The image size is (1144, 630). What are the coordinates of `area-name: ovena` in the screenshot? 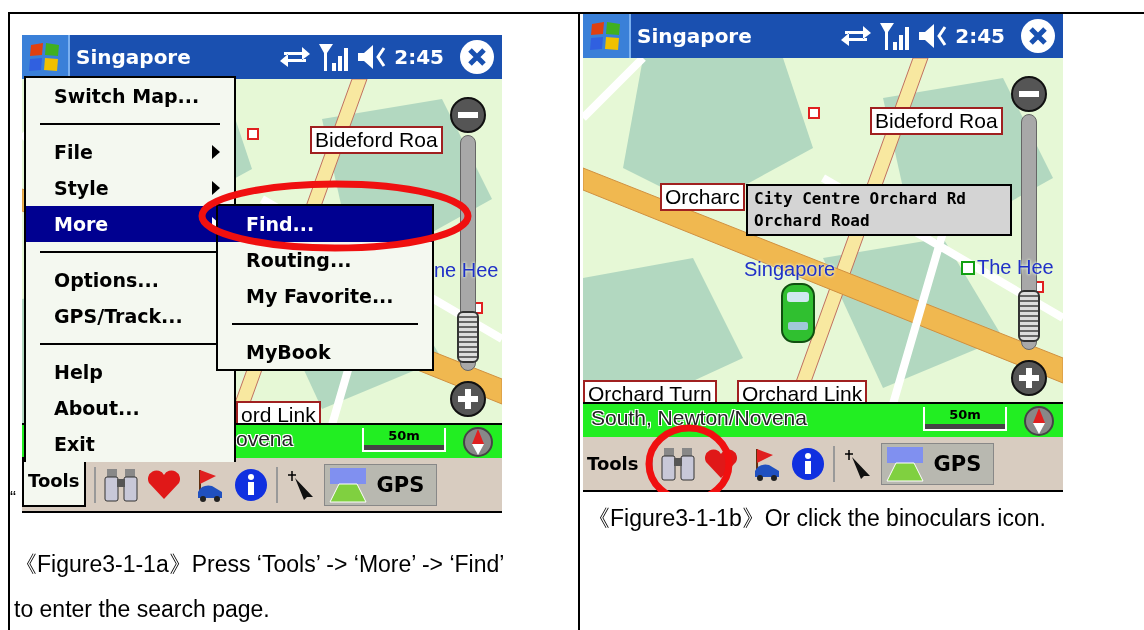 It's located at (265, 439).